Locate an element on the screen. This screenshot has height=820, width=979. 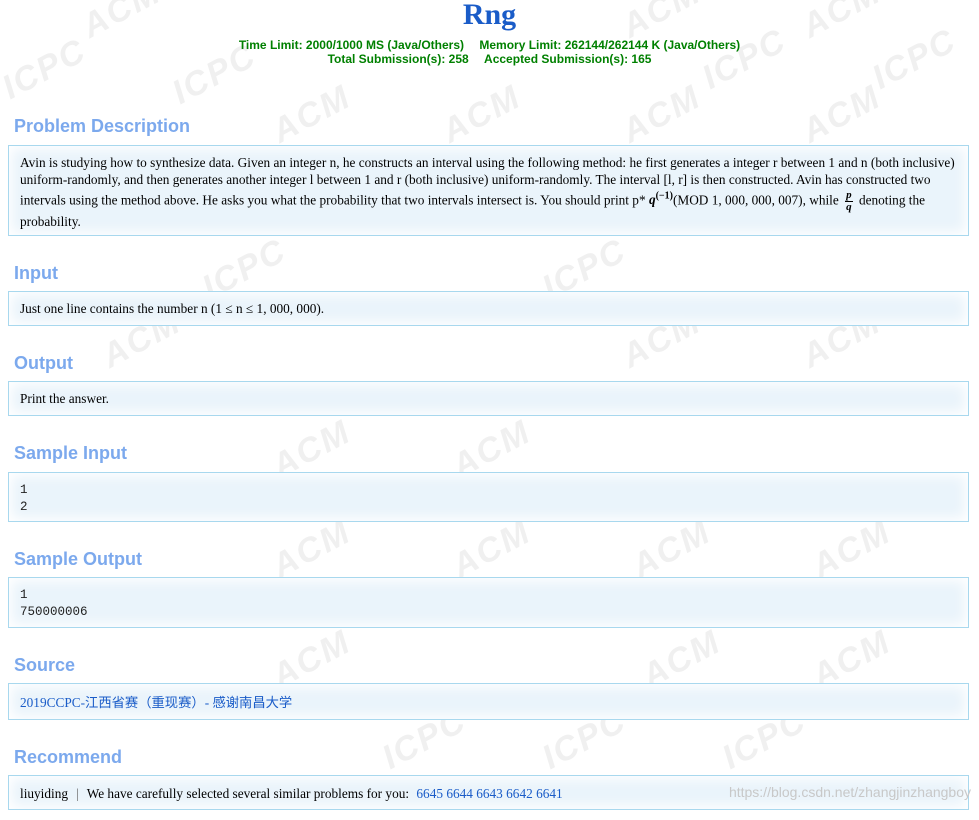
problem-link: 6645 is located at coordinates (429, 793).